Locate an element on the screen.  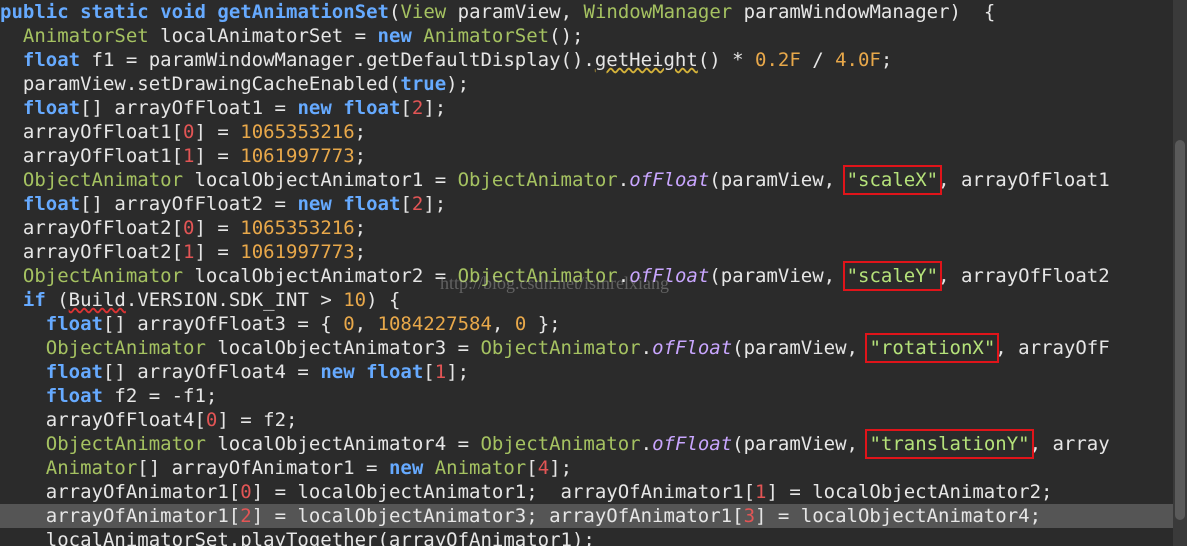
code-token: [] arrayOfAnimator1 = is located at coordinates (263, 468).